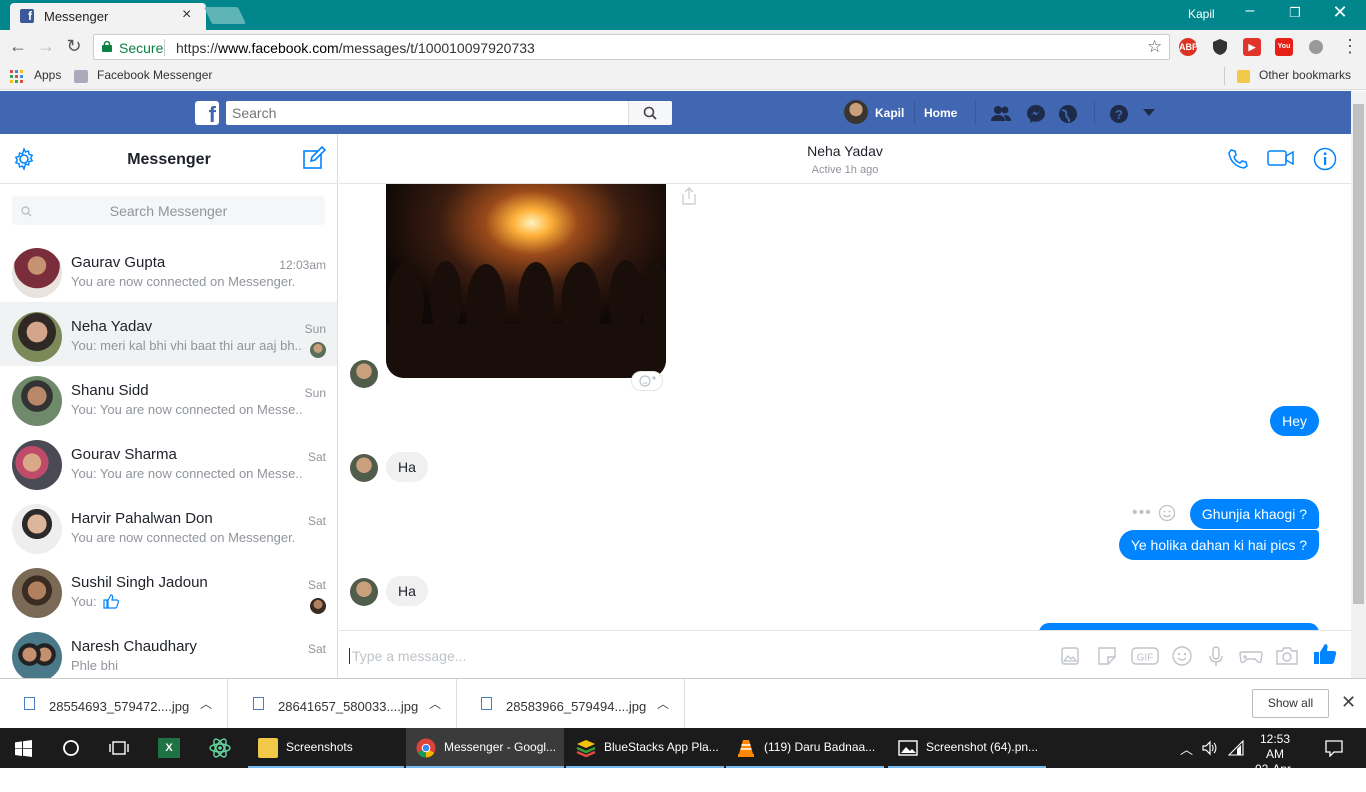 The image size is (1366, 792). Describe the element at coordinates (343, 704) in the screenshot. I see `download-item: 28641657_580033....jpg ︿` at that location.